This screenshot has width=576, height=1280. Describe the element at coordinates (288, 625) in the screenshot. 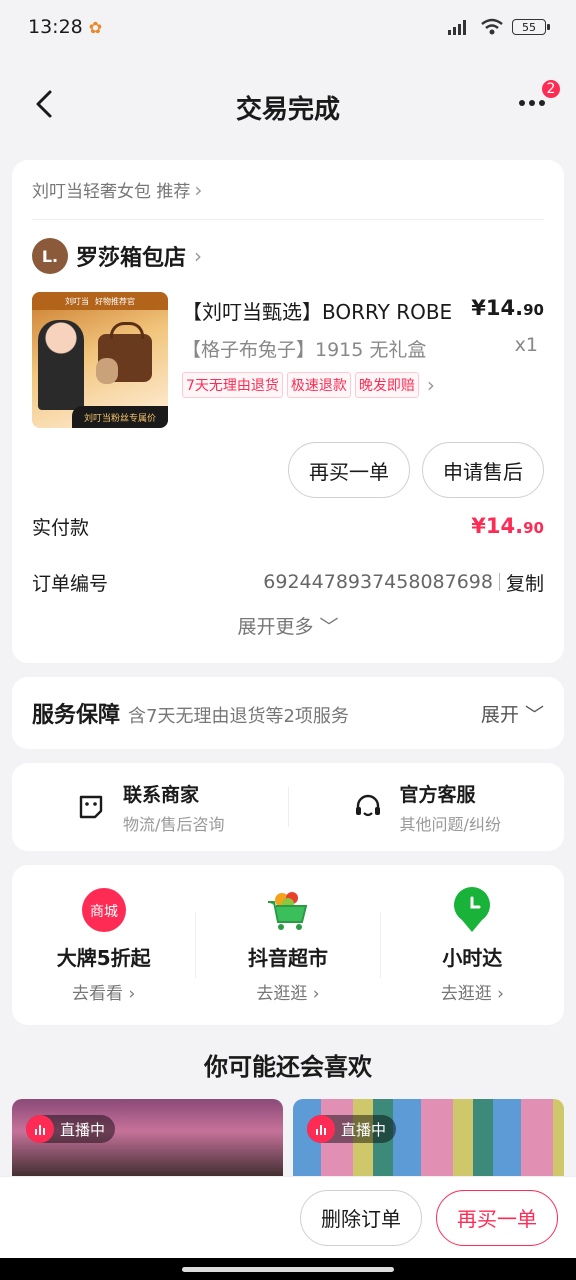

I see `expand-more-button: 展开更多 ﹀` at that location.